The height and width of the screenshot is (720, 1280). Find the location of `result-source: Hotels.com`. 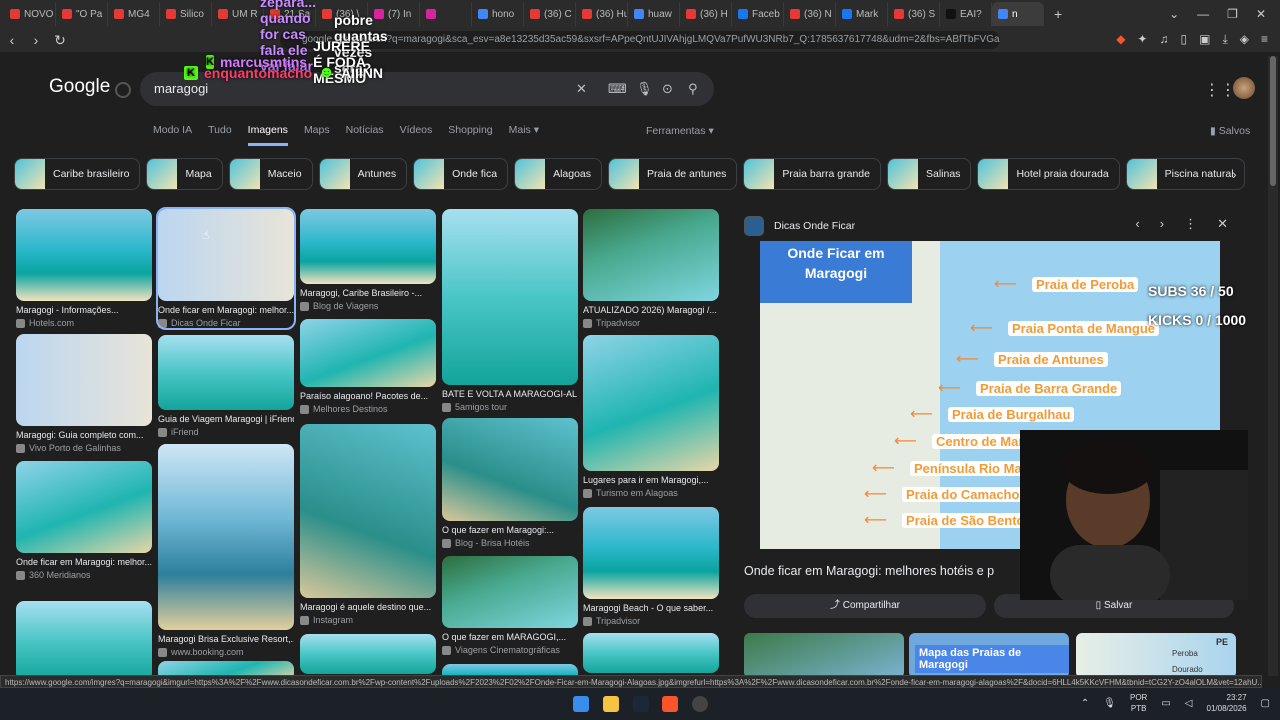

result-source: Hotels.com is located at coordinates (84, 323).